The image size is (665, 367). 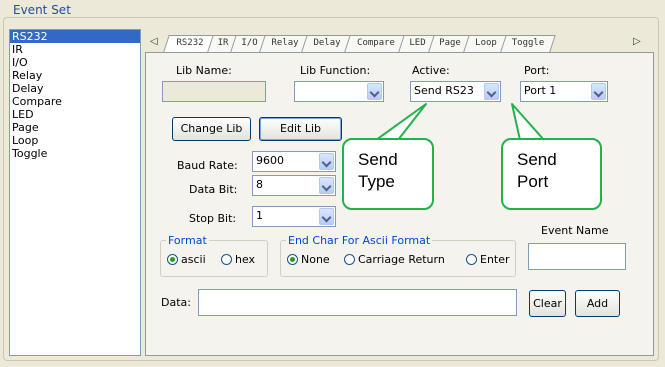 I want to click on send-port-pointer, so click(x=528, y=122).